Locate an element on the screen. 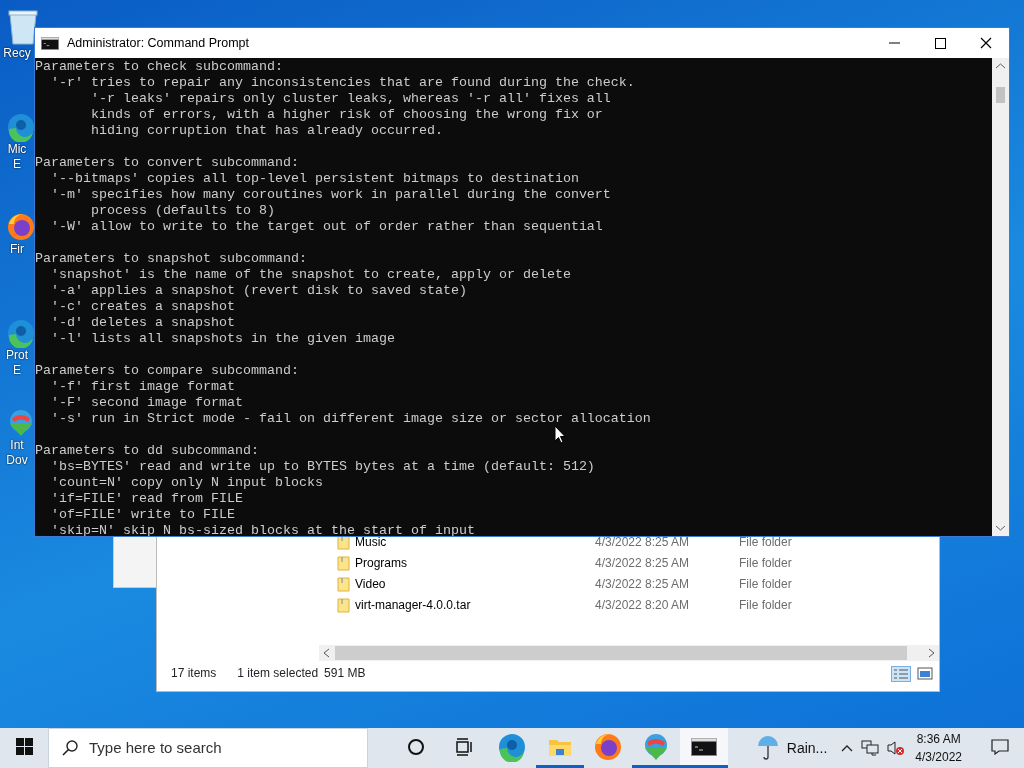  console-line: Parameters to convert subcommand: is located at coordinates (167, 163).